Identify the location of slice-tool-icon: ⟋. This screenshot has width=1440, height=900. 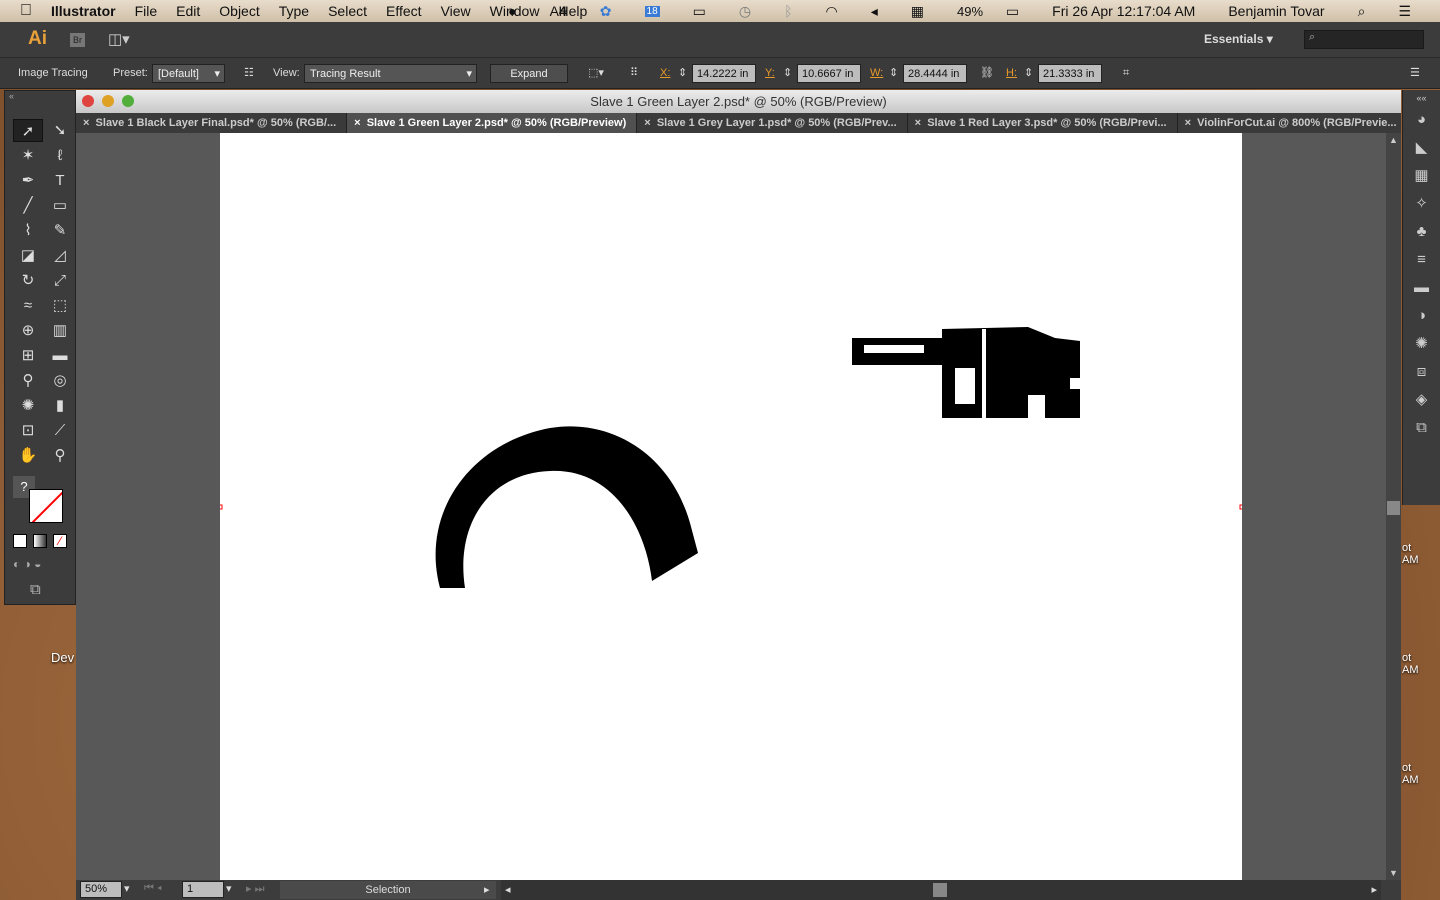
(60, 430).